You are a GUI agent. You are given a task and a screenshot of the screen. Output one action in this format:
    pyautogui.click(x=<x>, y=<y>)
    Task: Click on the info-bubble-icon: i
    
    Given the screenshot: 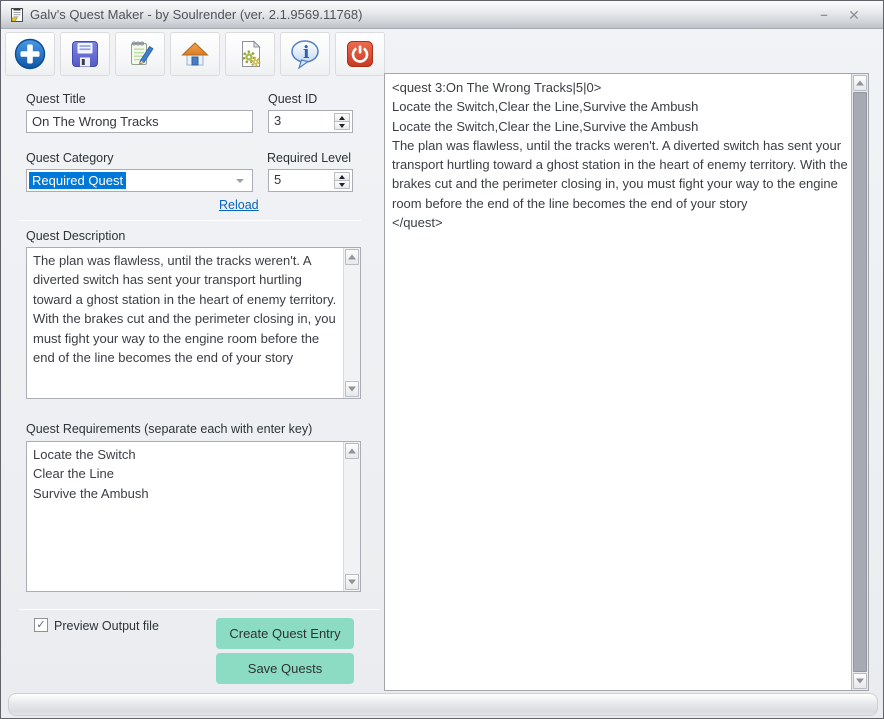 What is the action you would take?
    pyautogui.click(x=305, y=55)
    